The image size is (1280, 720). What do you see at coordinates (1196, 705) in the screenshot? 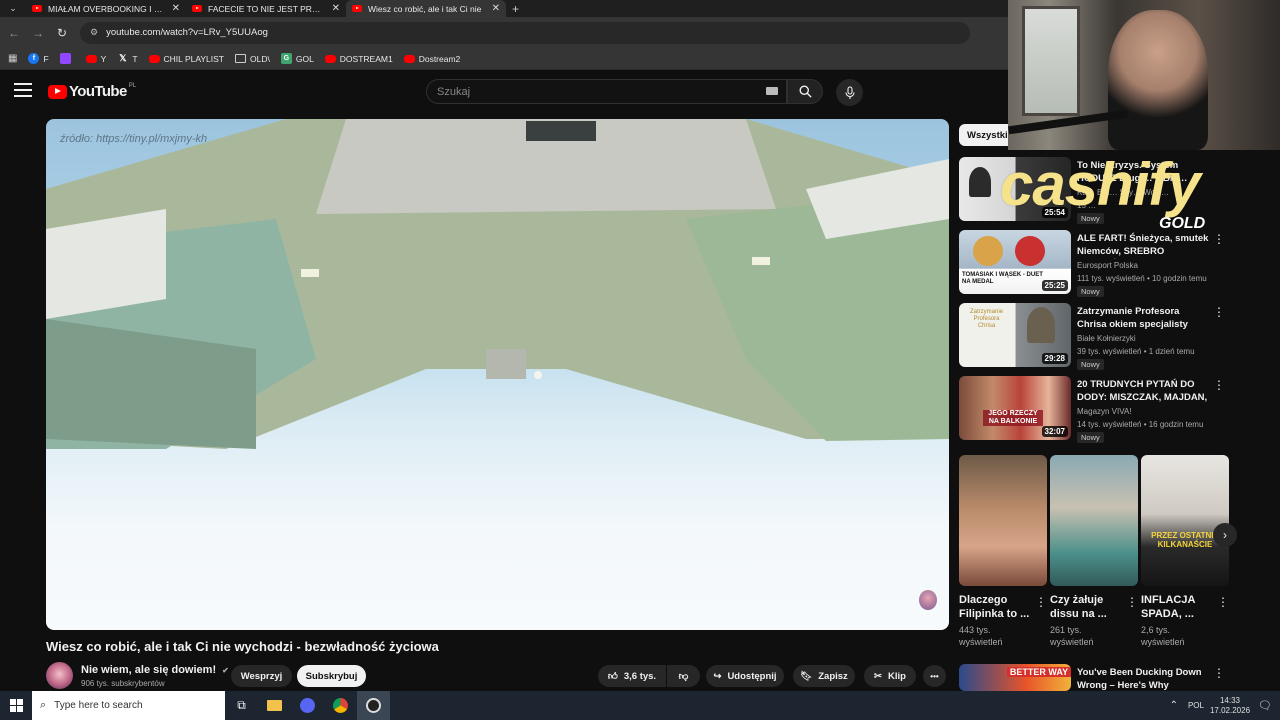
I see `language-indicator: POL` at bounding box center [1196, 705].